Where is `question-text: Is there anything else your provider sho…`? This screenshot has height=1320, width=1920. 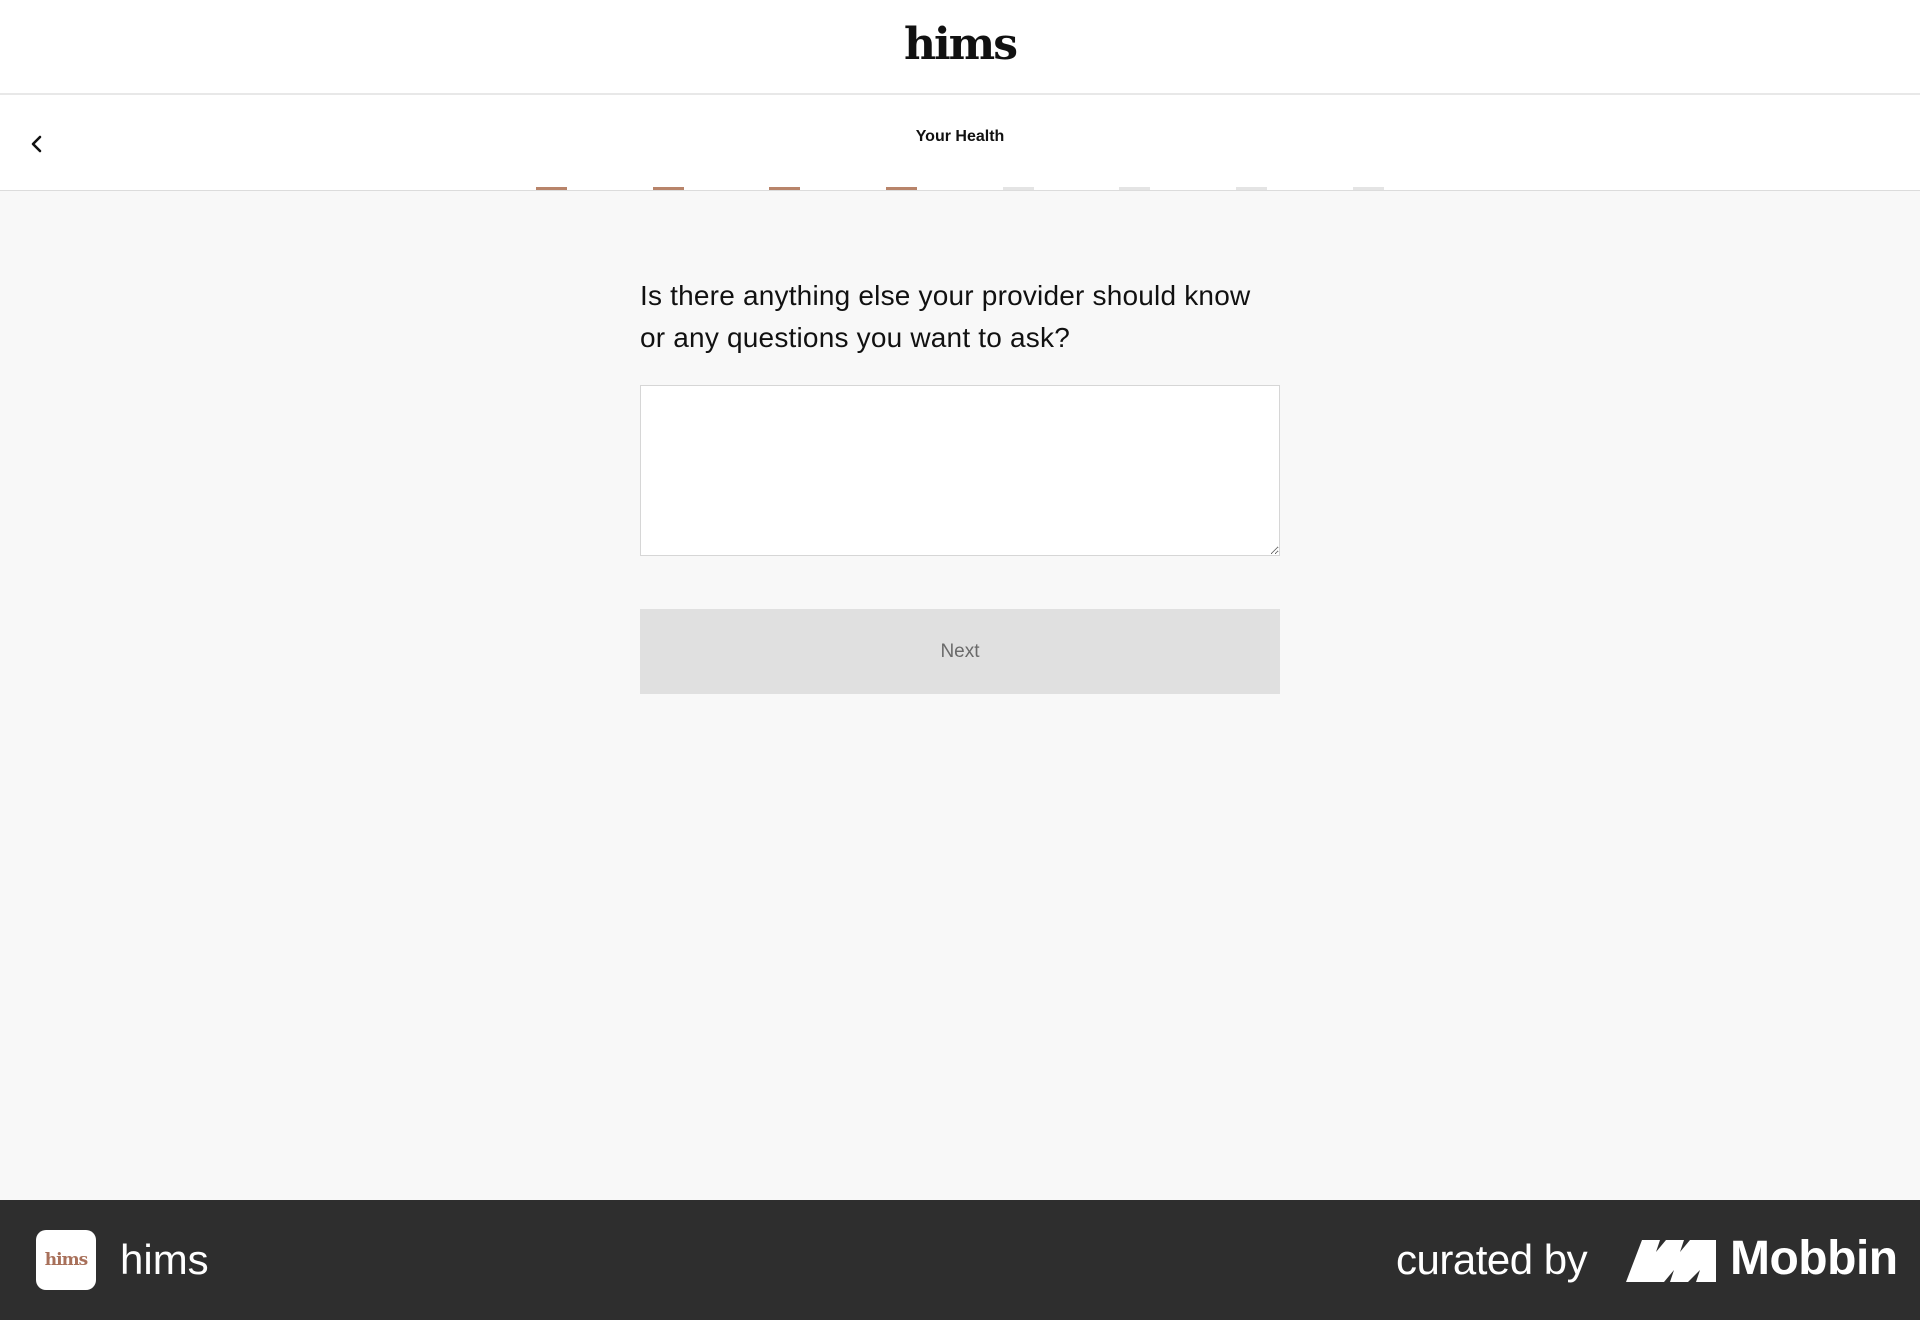
question-text: Is there anything else your provider sho… is located at coordinates (945, 316).